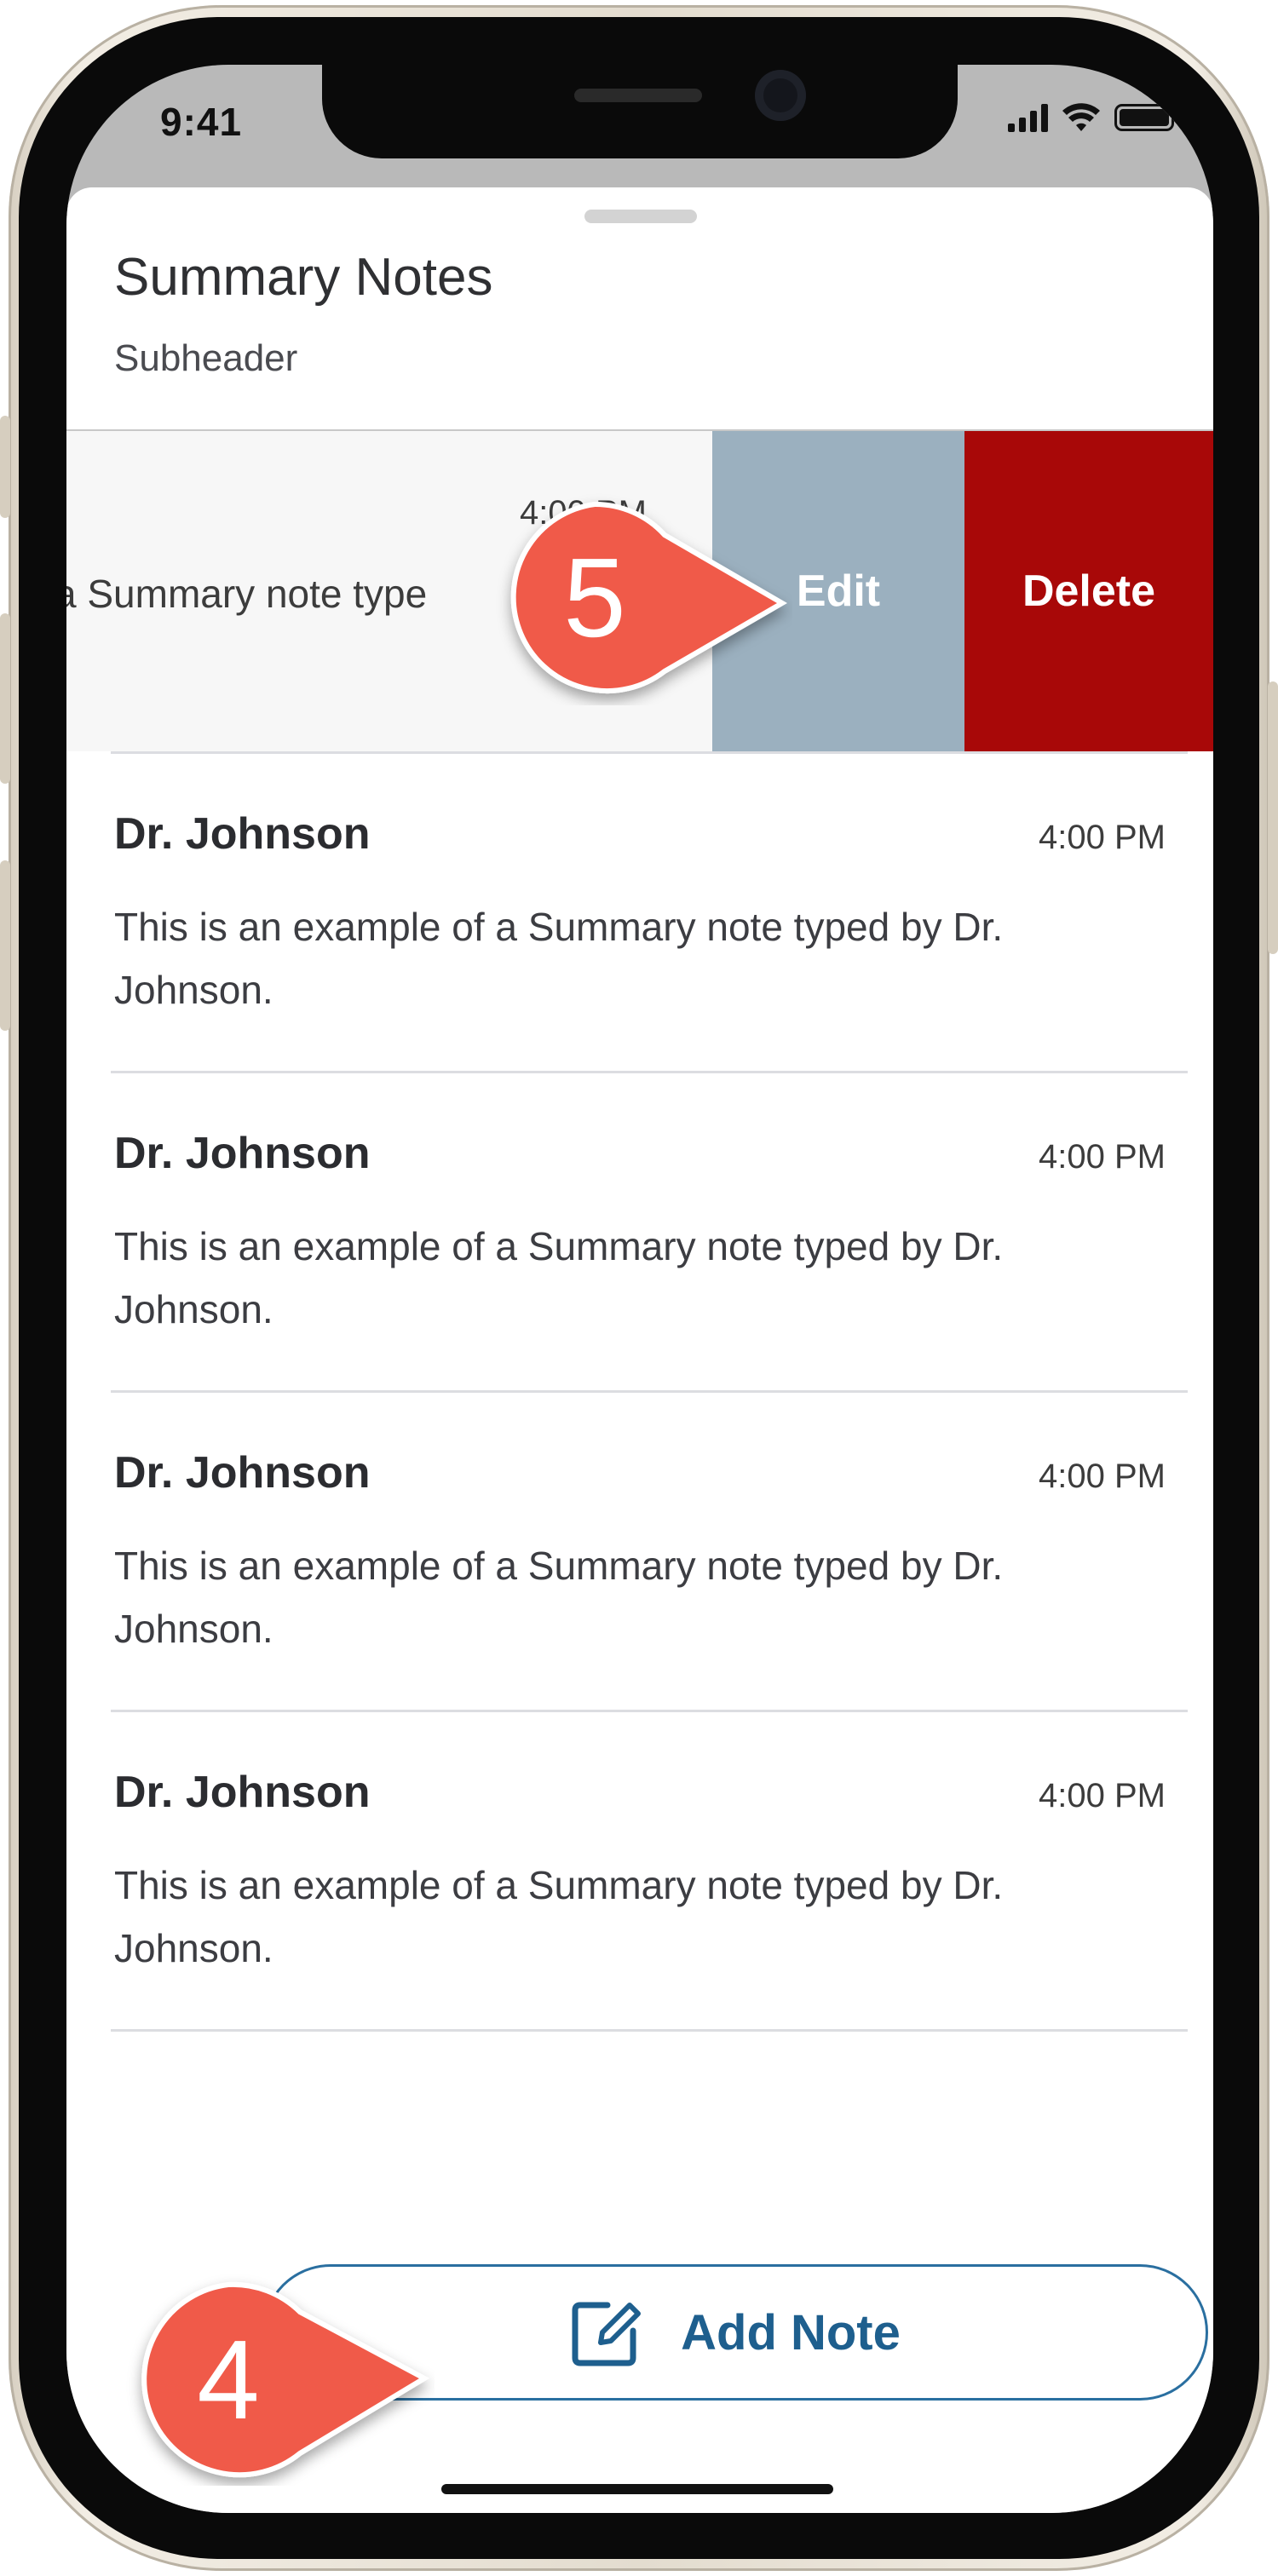 This screenshot has height=2576, width=1278. Describe the element at coordinates (607, 2334) in the screenshot. I see `edit-note-icon` at that location.